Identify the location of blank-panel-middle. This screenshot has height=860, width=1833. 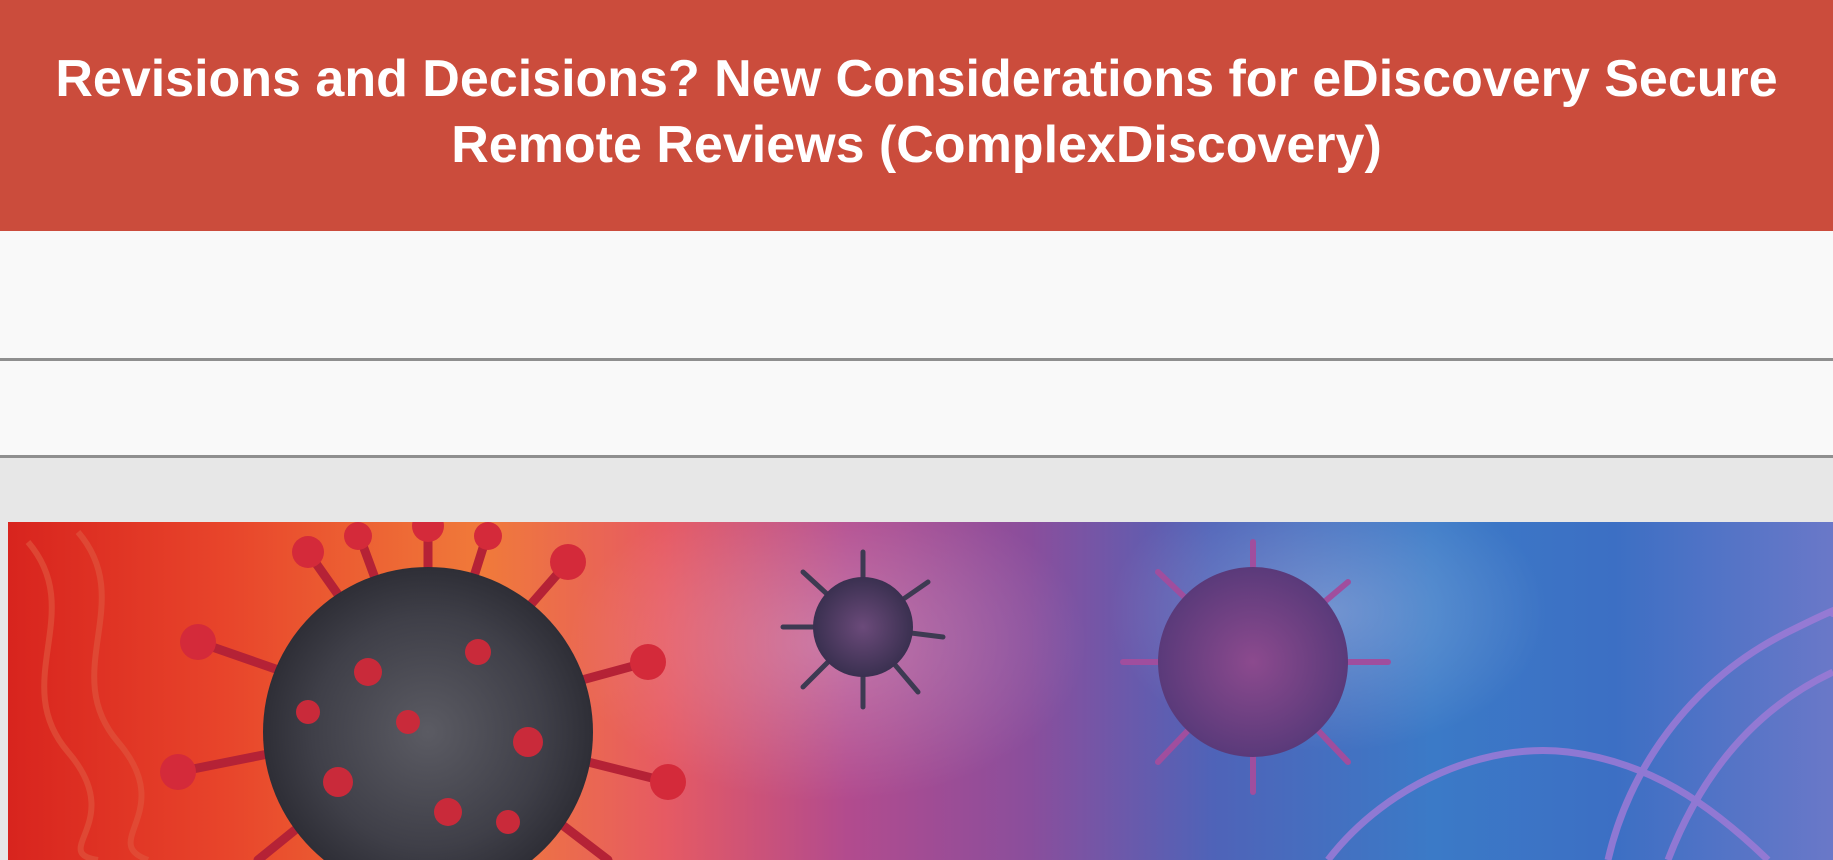
(916, 408).